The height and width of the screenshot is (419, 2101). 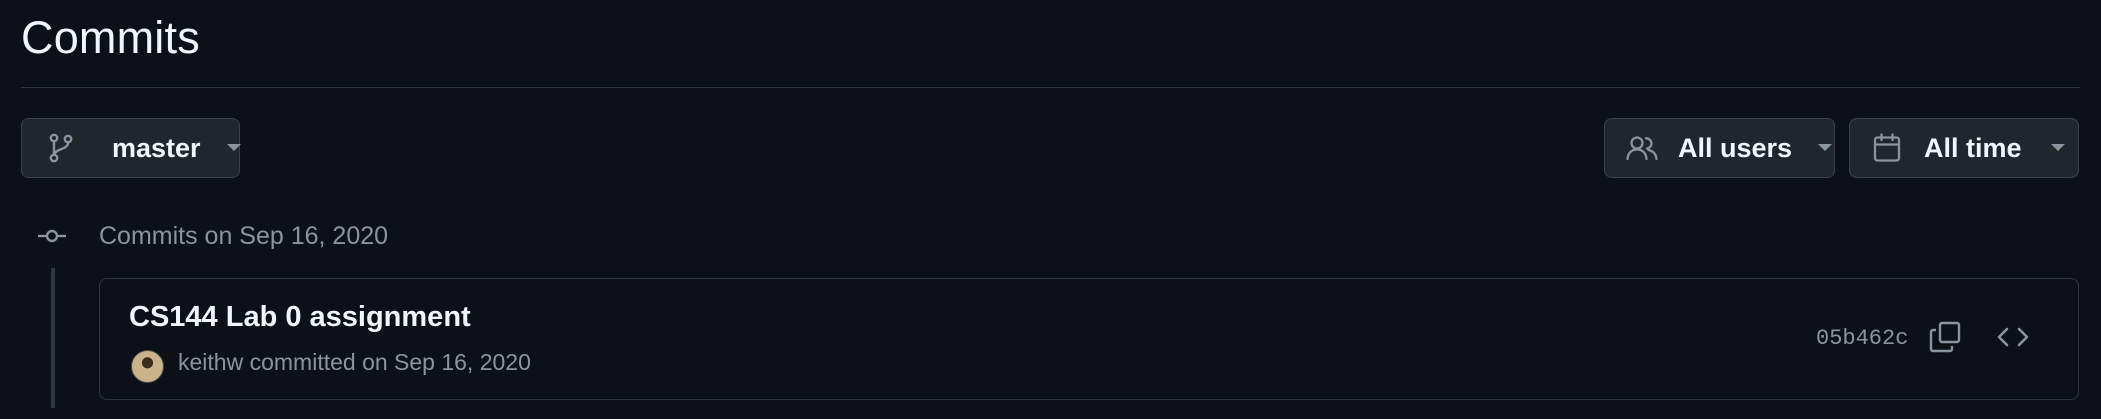 I want to click on calendar-icon, so click(x=1887, y=148).